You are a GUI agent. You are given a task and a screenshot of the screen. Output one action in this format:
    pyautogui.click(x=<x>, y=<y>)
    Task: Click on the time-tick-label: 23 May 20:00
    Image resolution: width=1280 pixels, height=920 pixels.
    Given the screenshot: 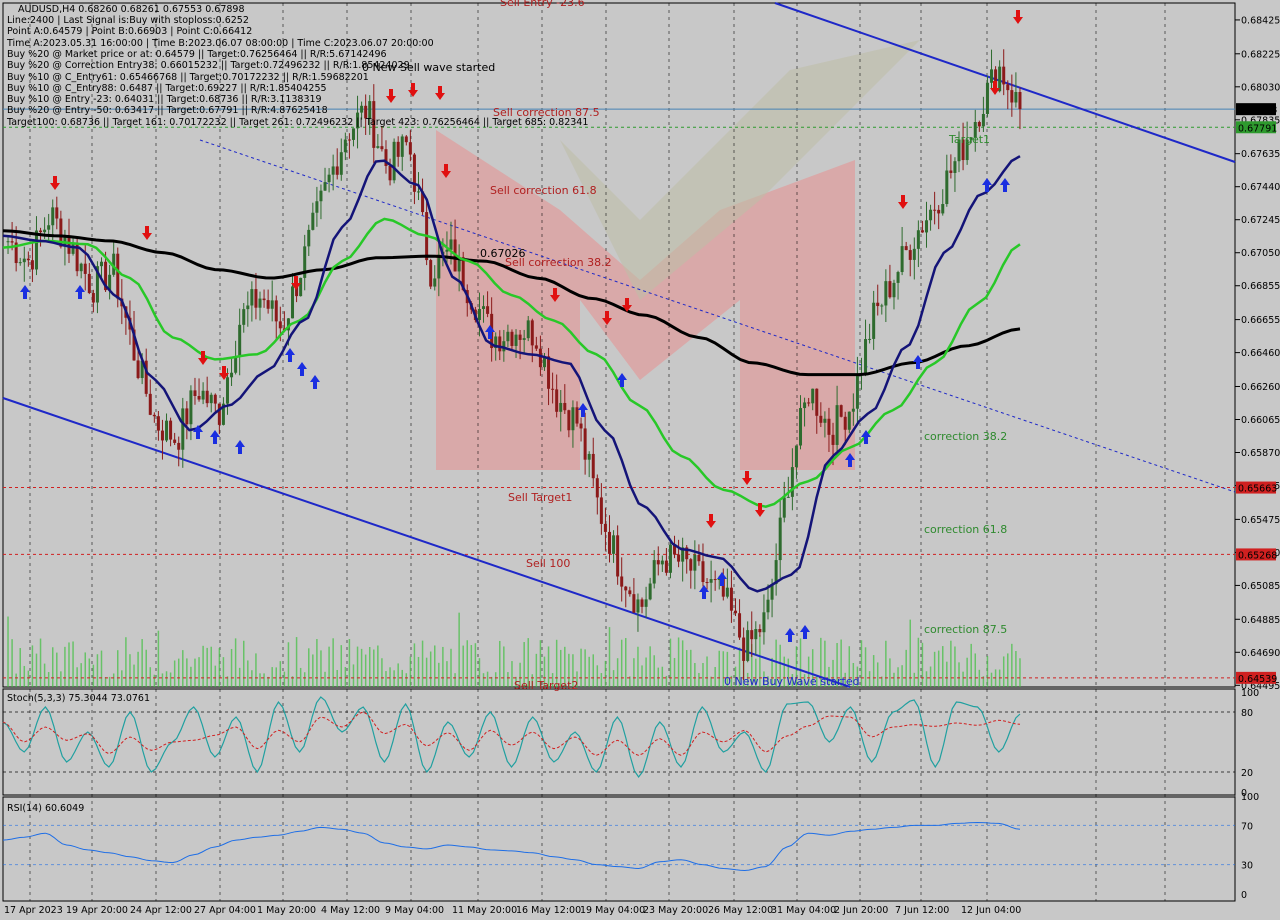 What is the action you would take?
    pyautogui.click(x=675, y=910)
    